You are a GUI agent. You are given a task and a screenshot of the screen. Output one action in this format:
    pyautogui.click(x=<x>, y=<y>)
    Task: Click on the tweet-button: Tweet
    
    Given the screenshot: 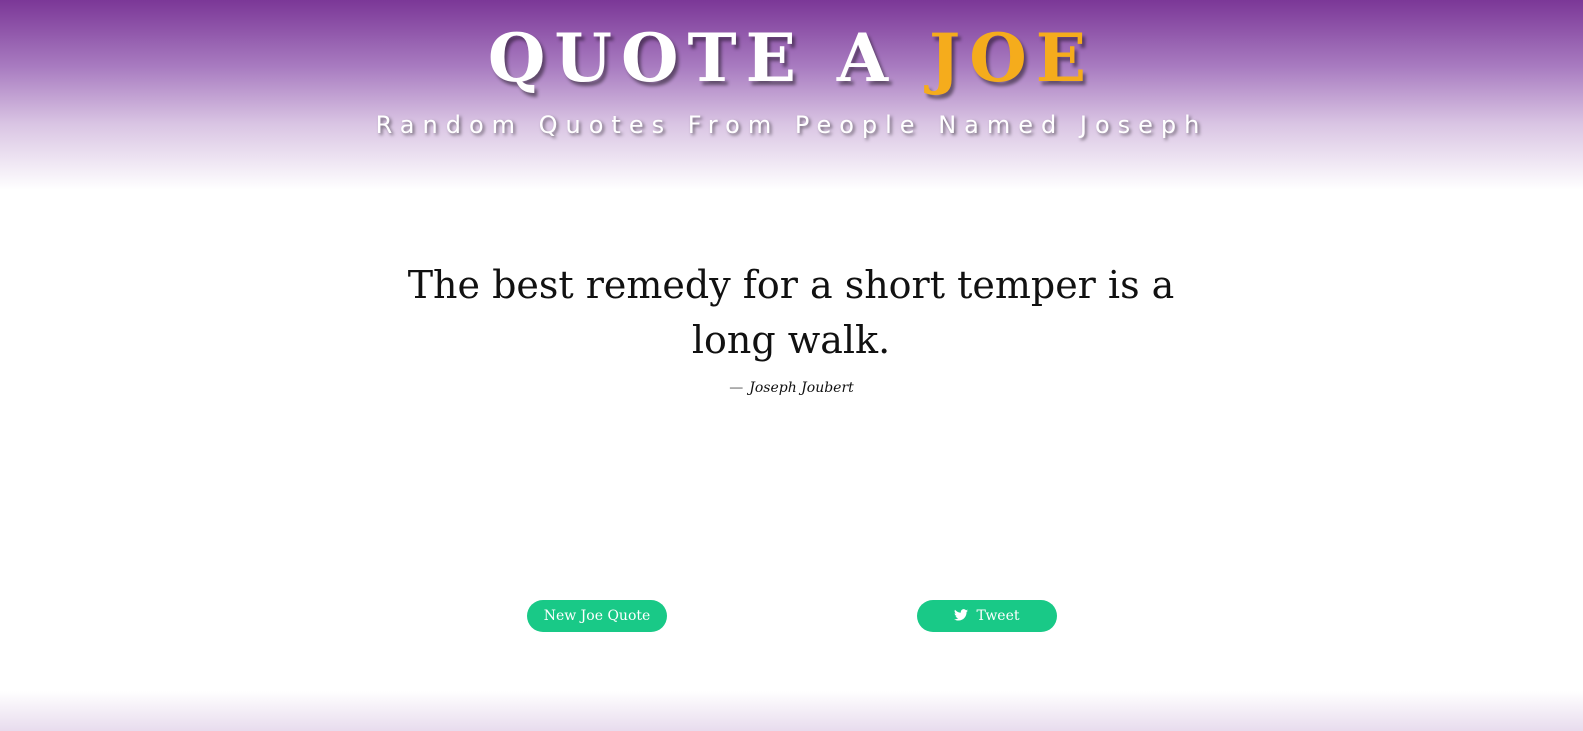 What is the action you would take?
    pyautogui.click(x=987, y=616)
    